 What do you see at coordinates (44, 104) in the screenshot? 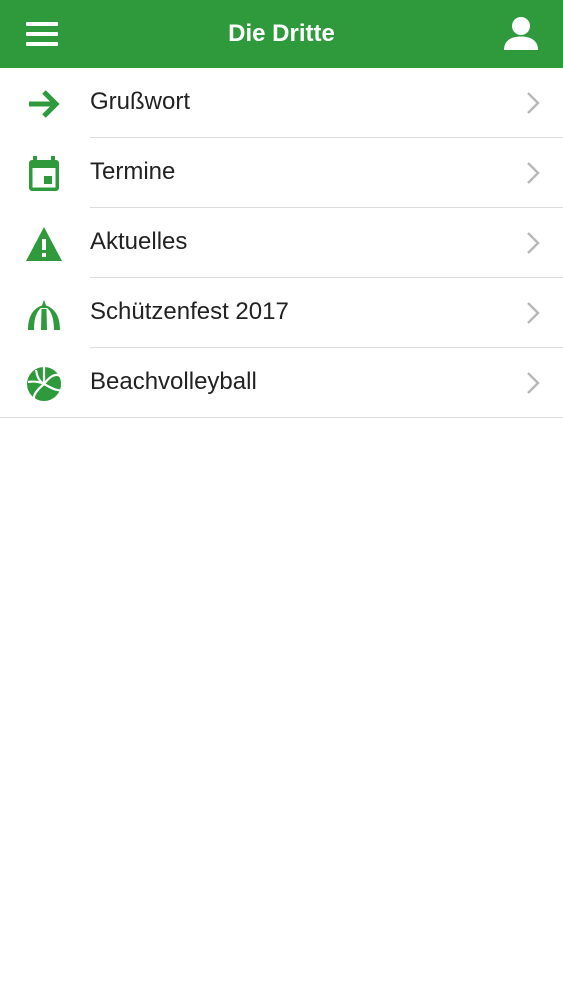
I see `arrow-right-icon` at bounding box center [44, 104].